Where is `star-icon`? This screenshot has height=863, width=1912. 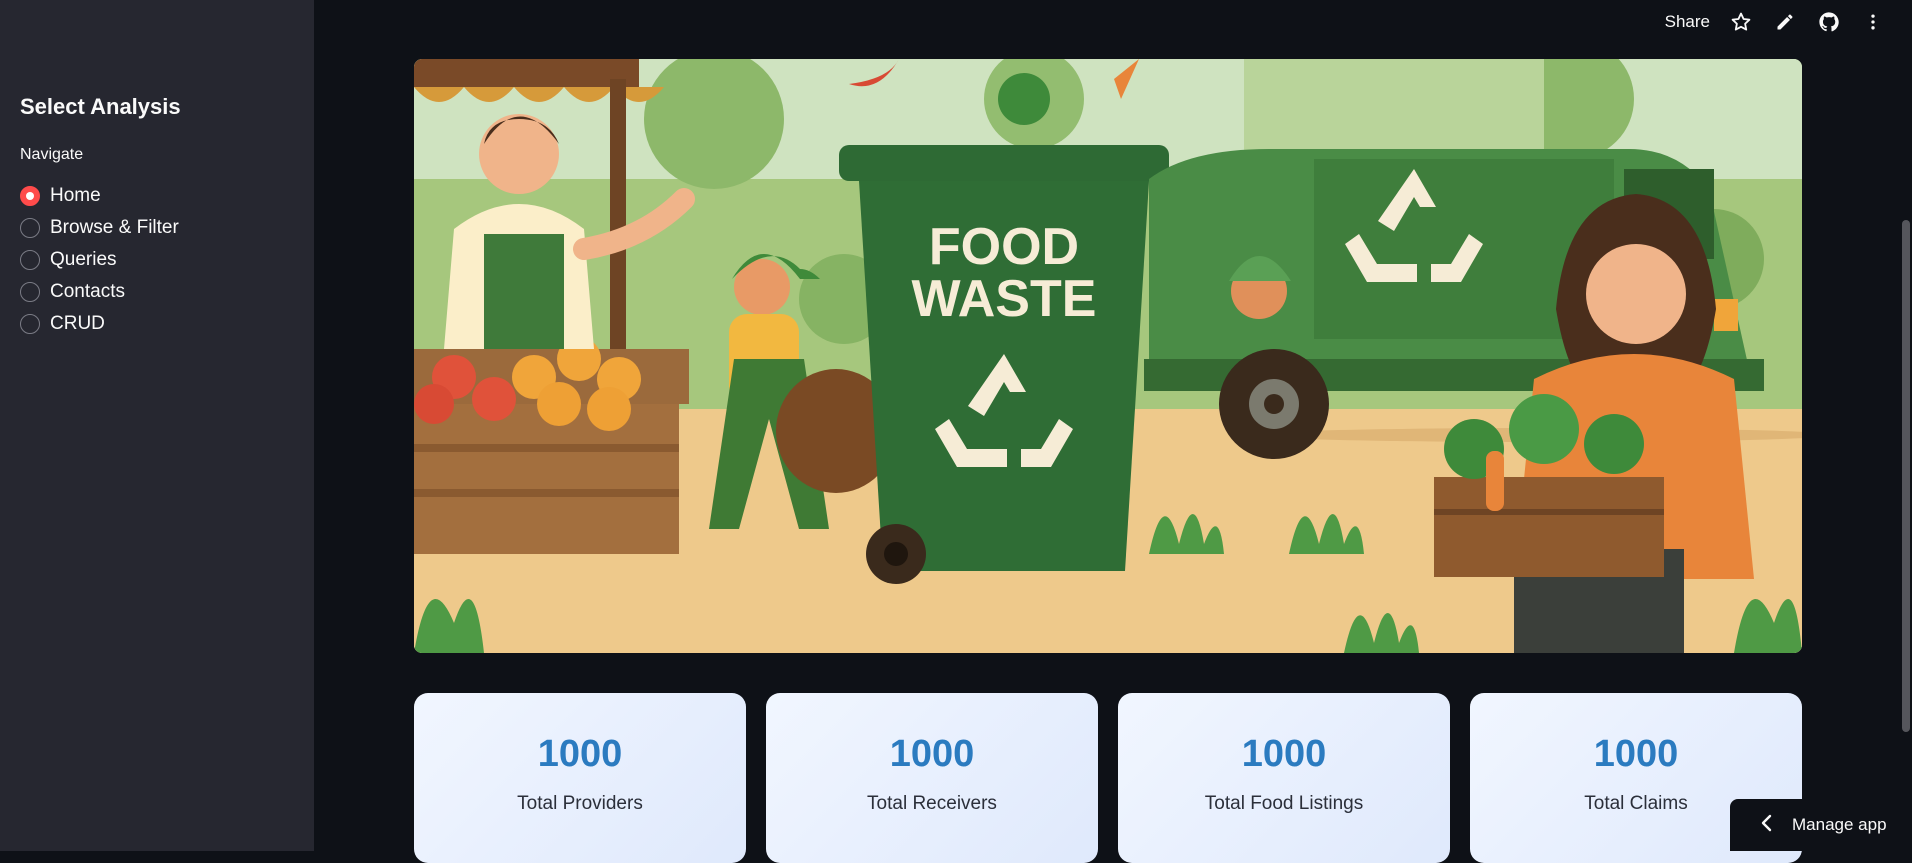
star-icon is located at coordinates (1741, 22).